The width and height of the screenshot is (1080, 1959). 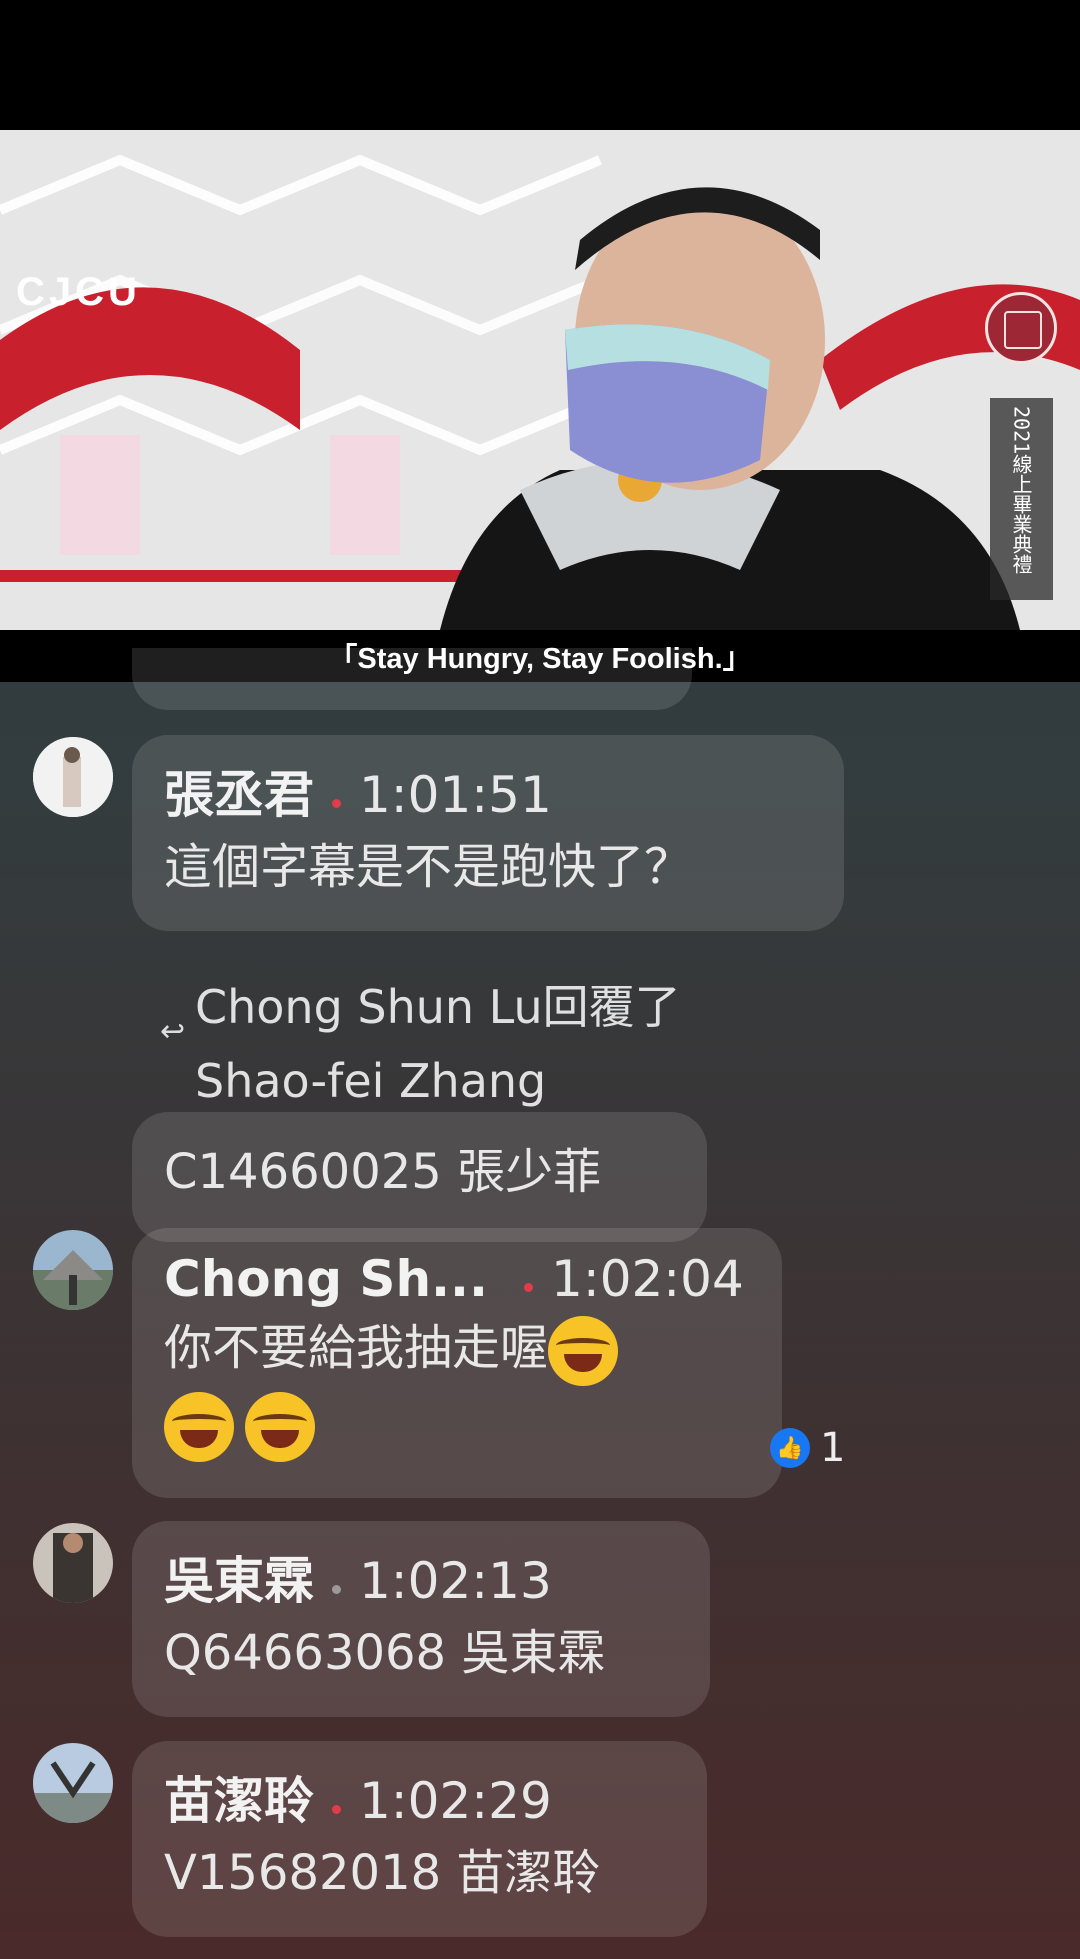 I want to click on thumbs-up-icon: 👍, so click(x=790, y=1448).